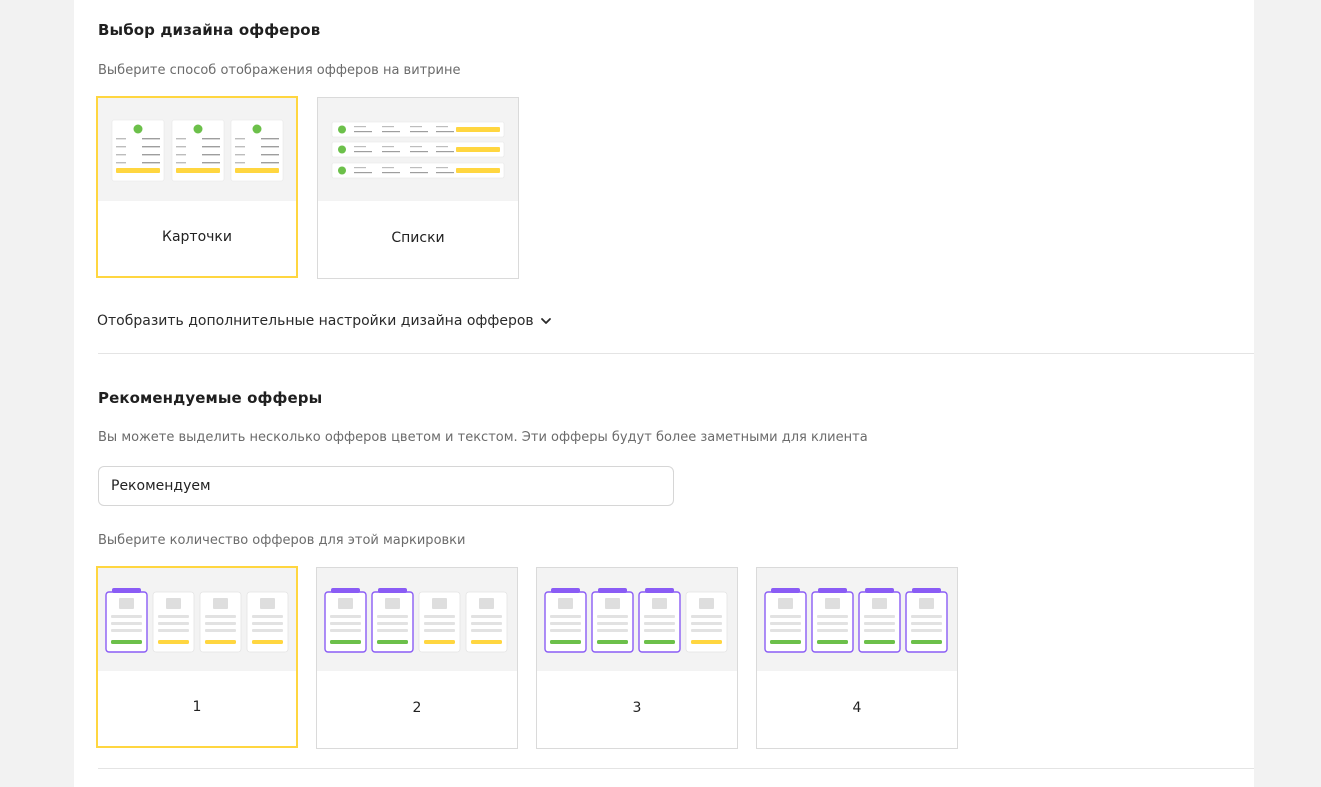 This screenshot has height=787, width=1321. I want to click on count-option-label: 1, so click(197, 707).